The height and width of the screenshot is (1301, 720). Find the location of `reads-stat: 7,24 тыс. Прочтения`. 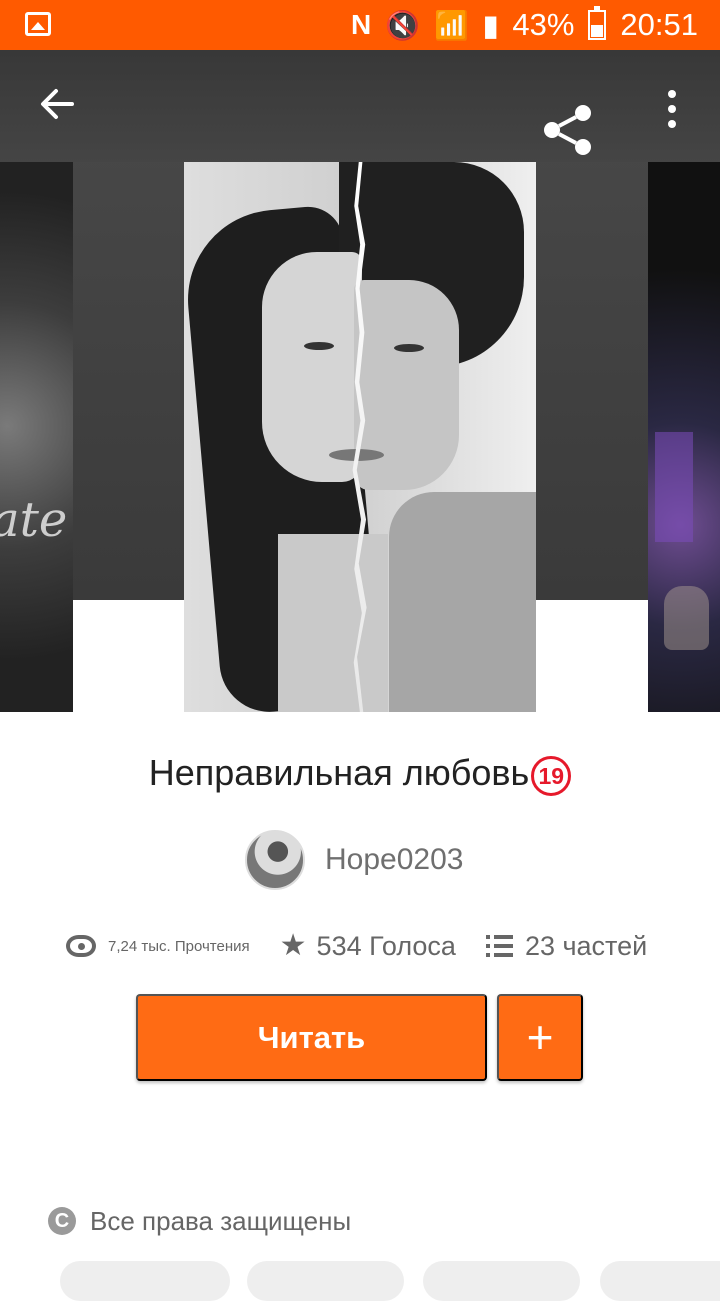

reads-stat: 7,24 тыс. Прочтения is located at coordinates (173, 946).